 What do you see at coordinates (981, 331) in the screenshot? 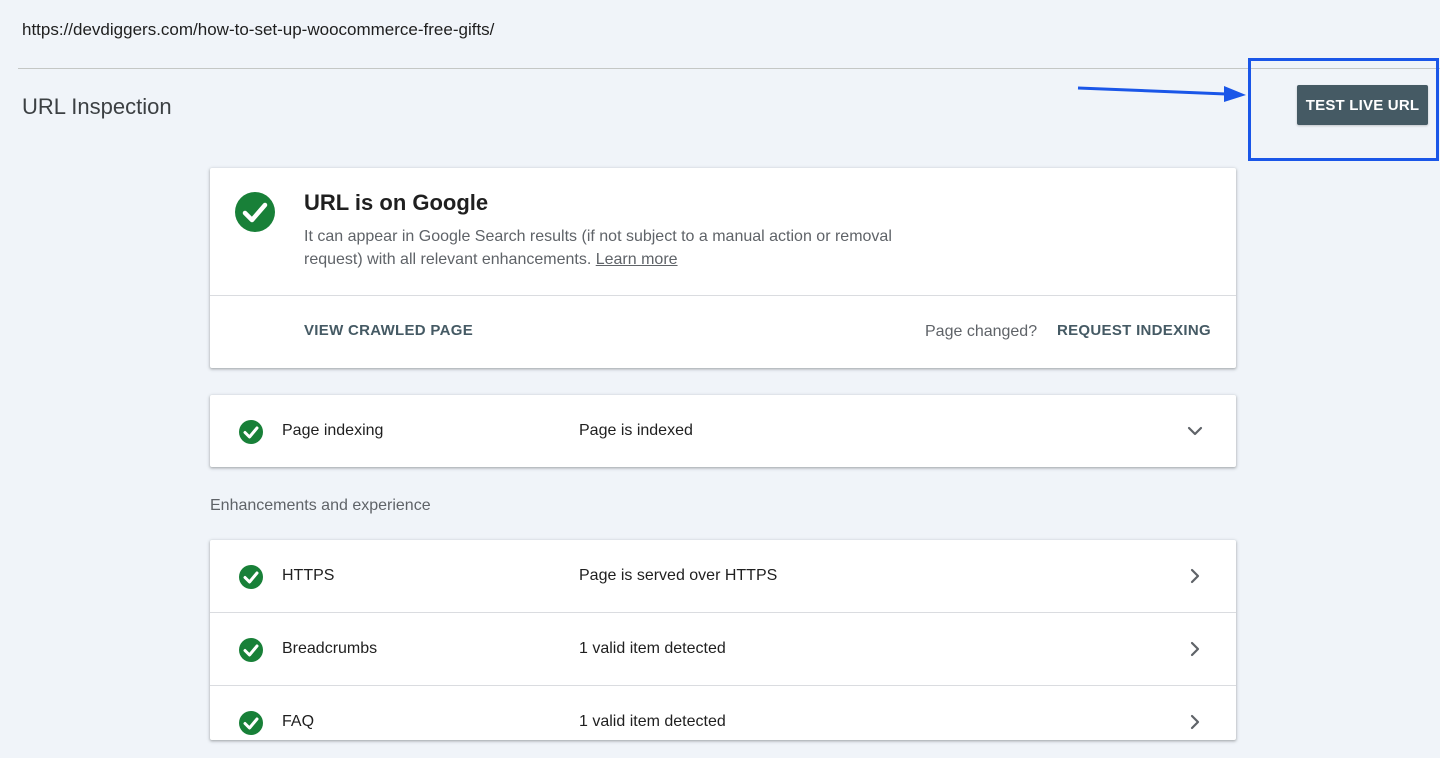
I see `page-changed-label: Page changed?` at bounding box center [981, 331].